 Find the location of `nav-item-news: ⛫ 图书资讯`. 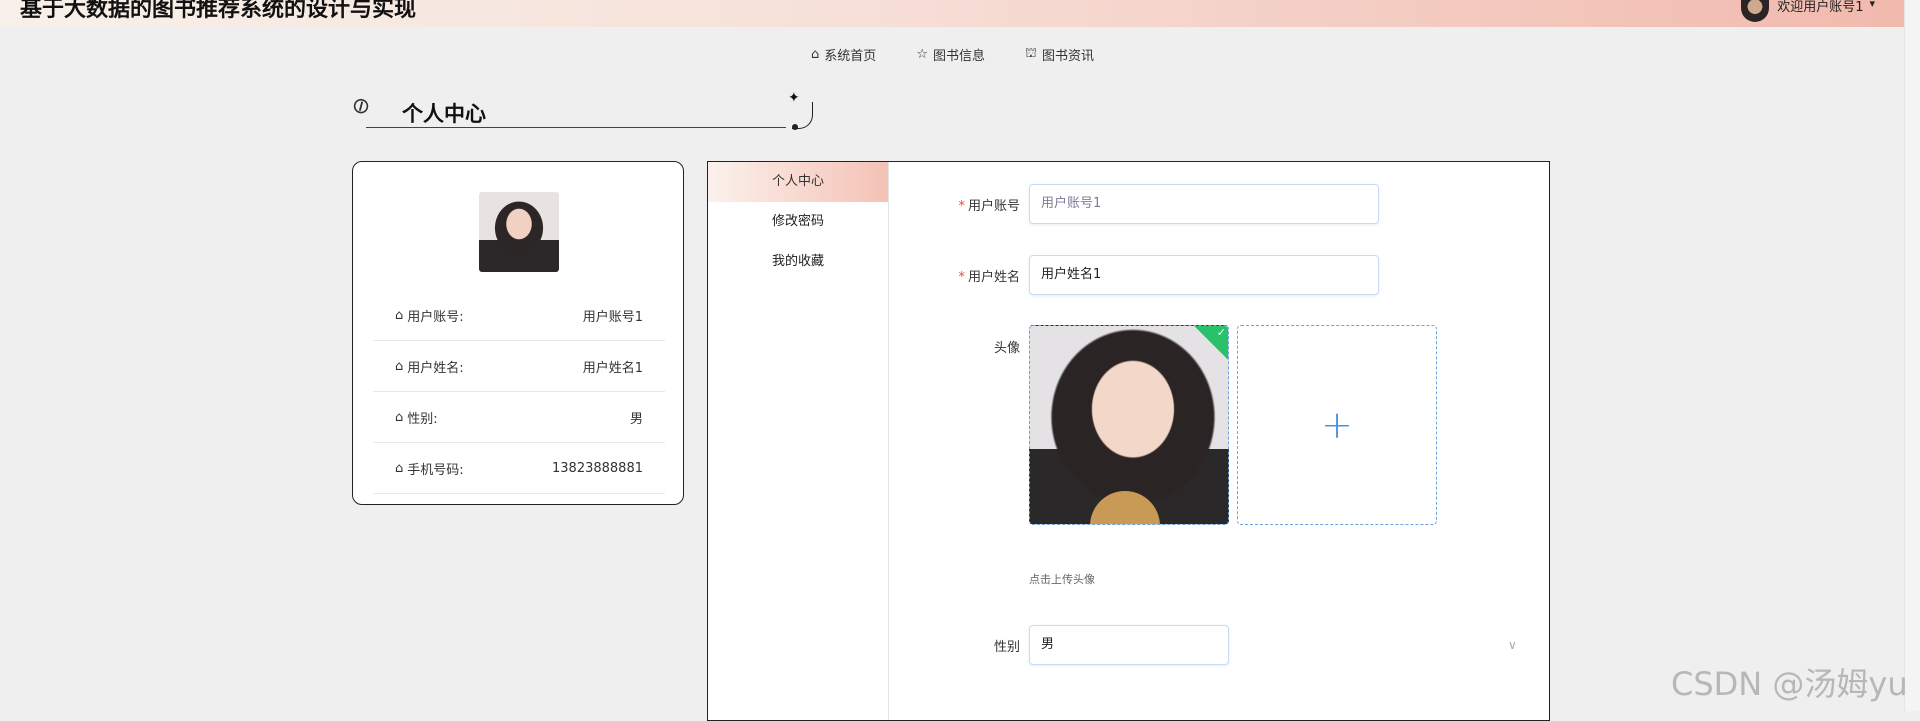

nav-item-news: ⛫ 图书资讯 is located at coordinates (1059, 54).